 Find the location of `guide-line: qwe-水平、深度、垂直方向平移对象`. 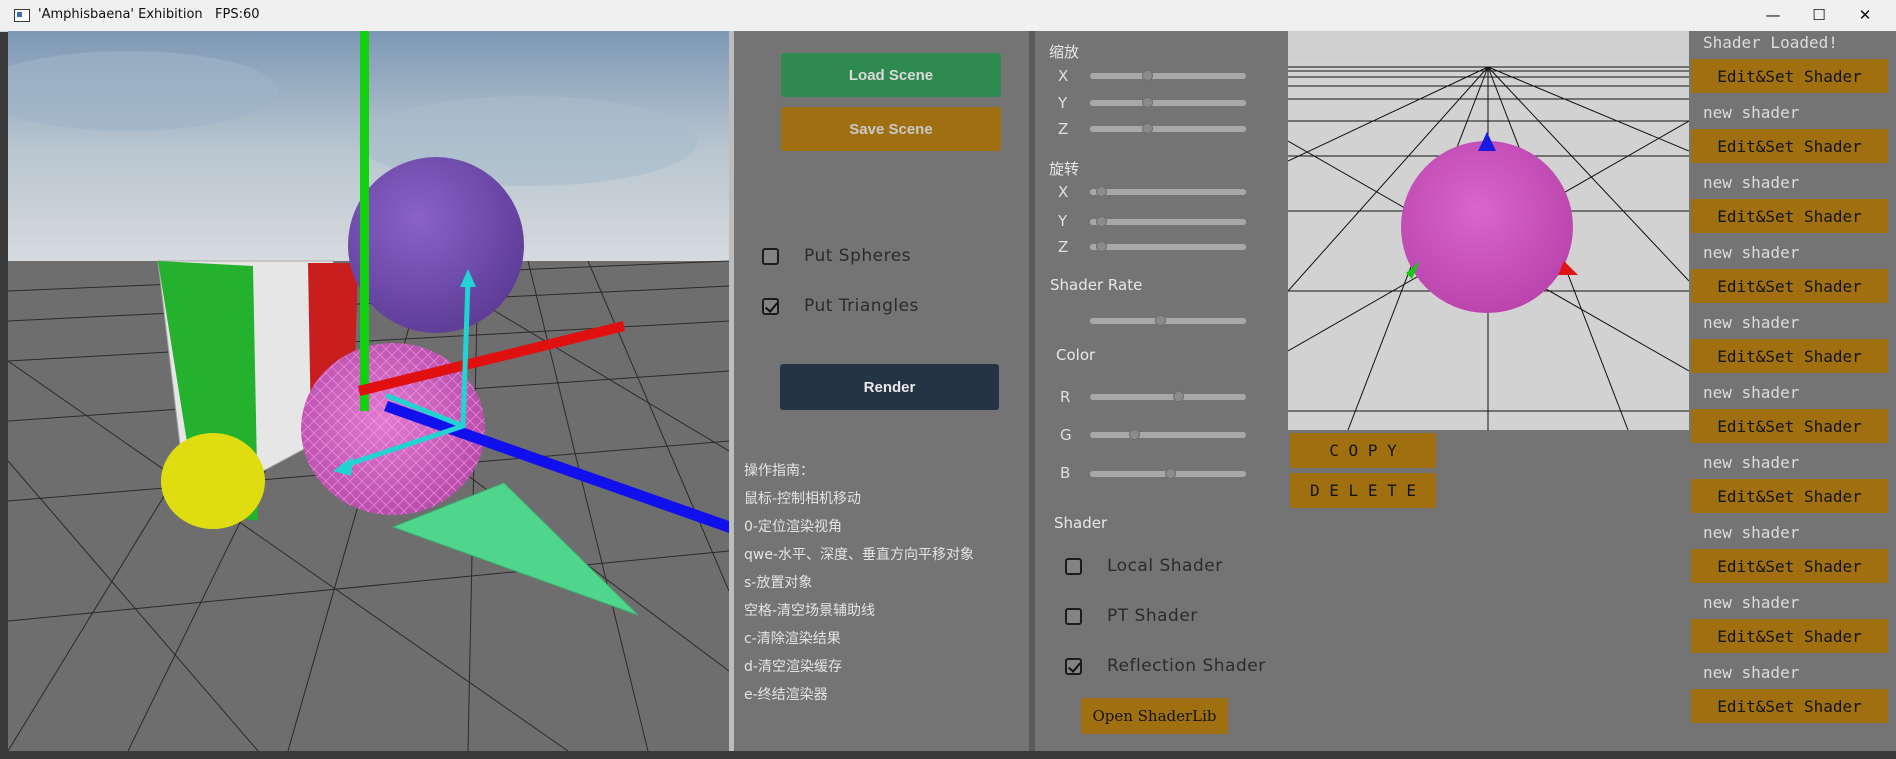

guide-line: qwe-水平、深度、垂直方向平移对象 is located at coordinates (859, 555).